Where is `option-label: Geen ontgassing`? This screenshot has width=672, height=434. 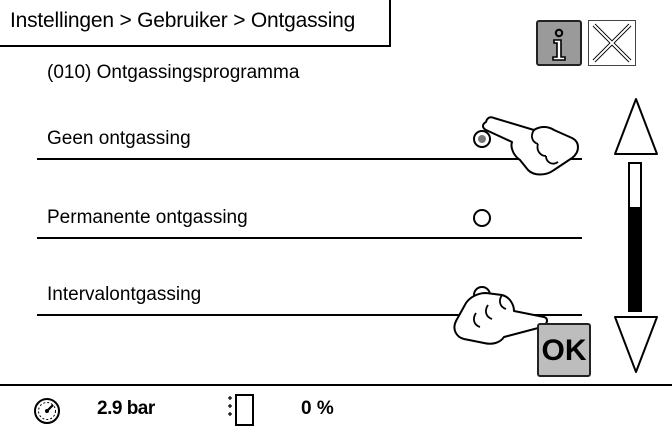 option-label: Geen ontgassing is located at coordinates (119, 138).